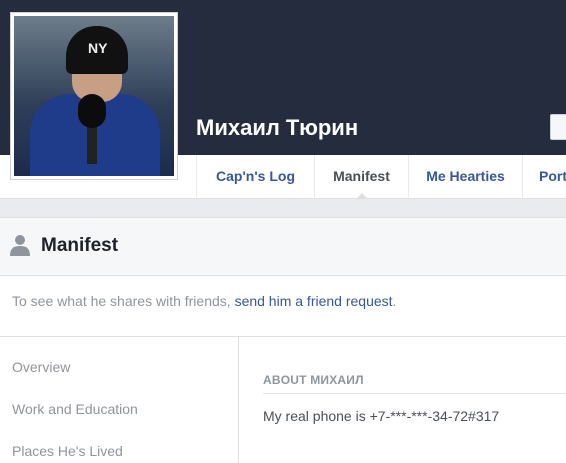  Describe the element at coordinates (381, 416) in the screenshot. I see `about-text: My real phone is +7-***-***-34-72#317` at that location.